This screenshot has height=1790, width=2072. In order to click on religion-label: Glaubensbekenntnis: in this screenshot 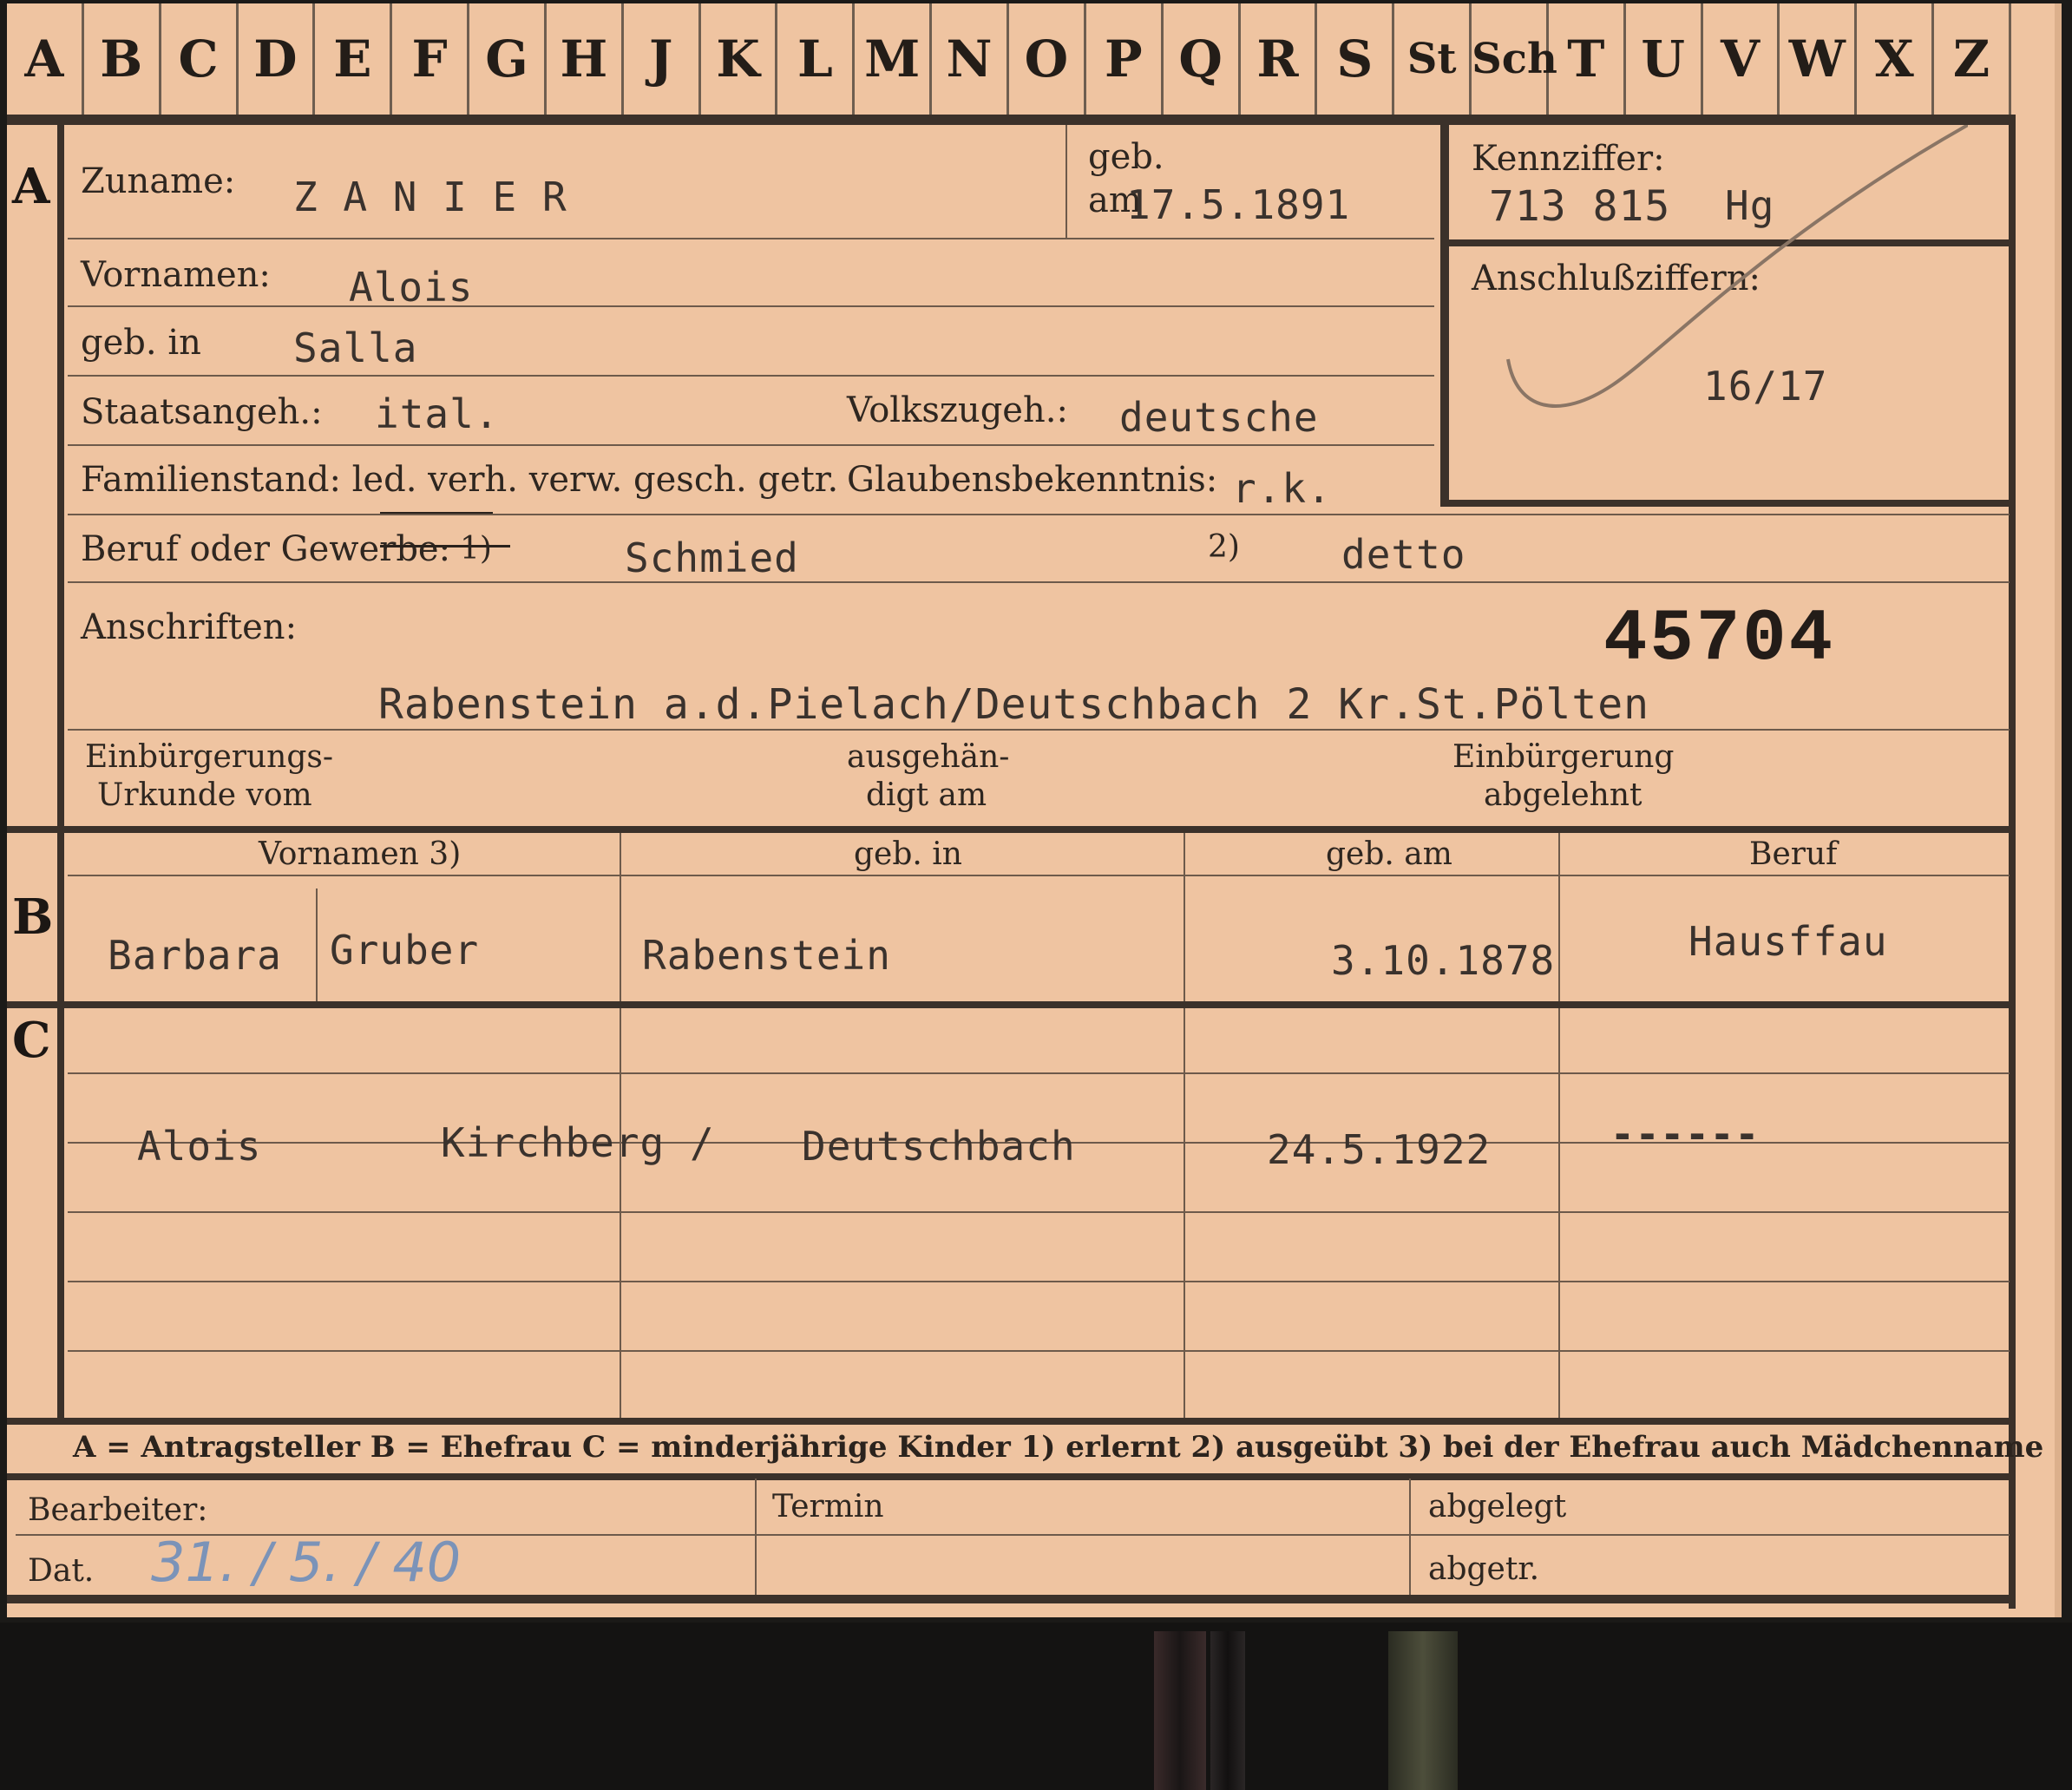, I will do `click(1032, 480)`.